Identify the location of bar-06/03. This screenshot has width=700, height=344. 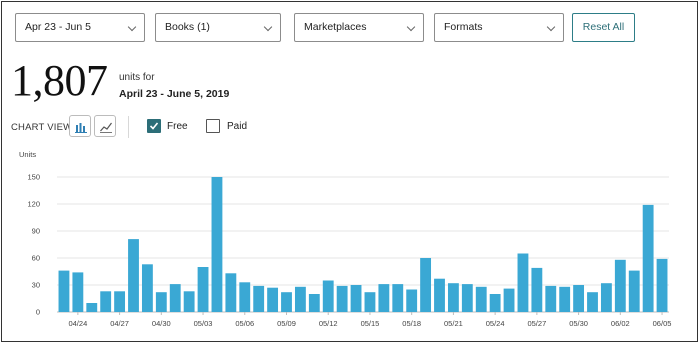
(634, 291).